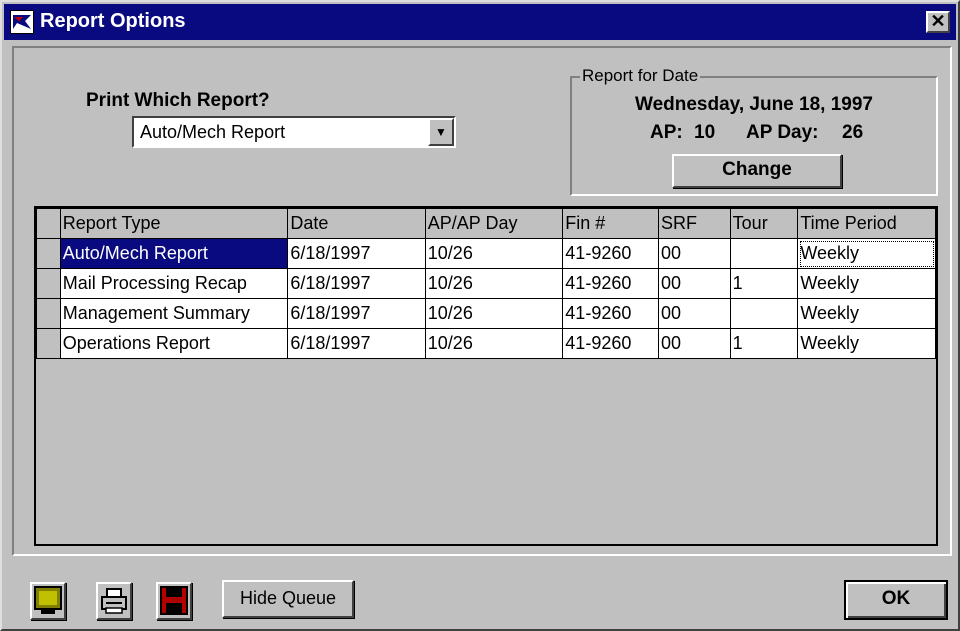 The width and height of the screenshot is (960, 631). I want to click on ap-label: AP:, so click(666, 132).